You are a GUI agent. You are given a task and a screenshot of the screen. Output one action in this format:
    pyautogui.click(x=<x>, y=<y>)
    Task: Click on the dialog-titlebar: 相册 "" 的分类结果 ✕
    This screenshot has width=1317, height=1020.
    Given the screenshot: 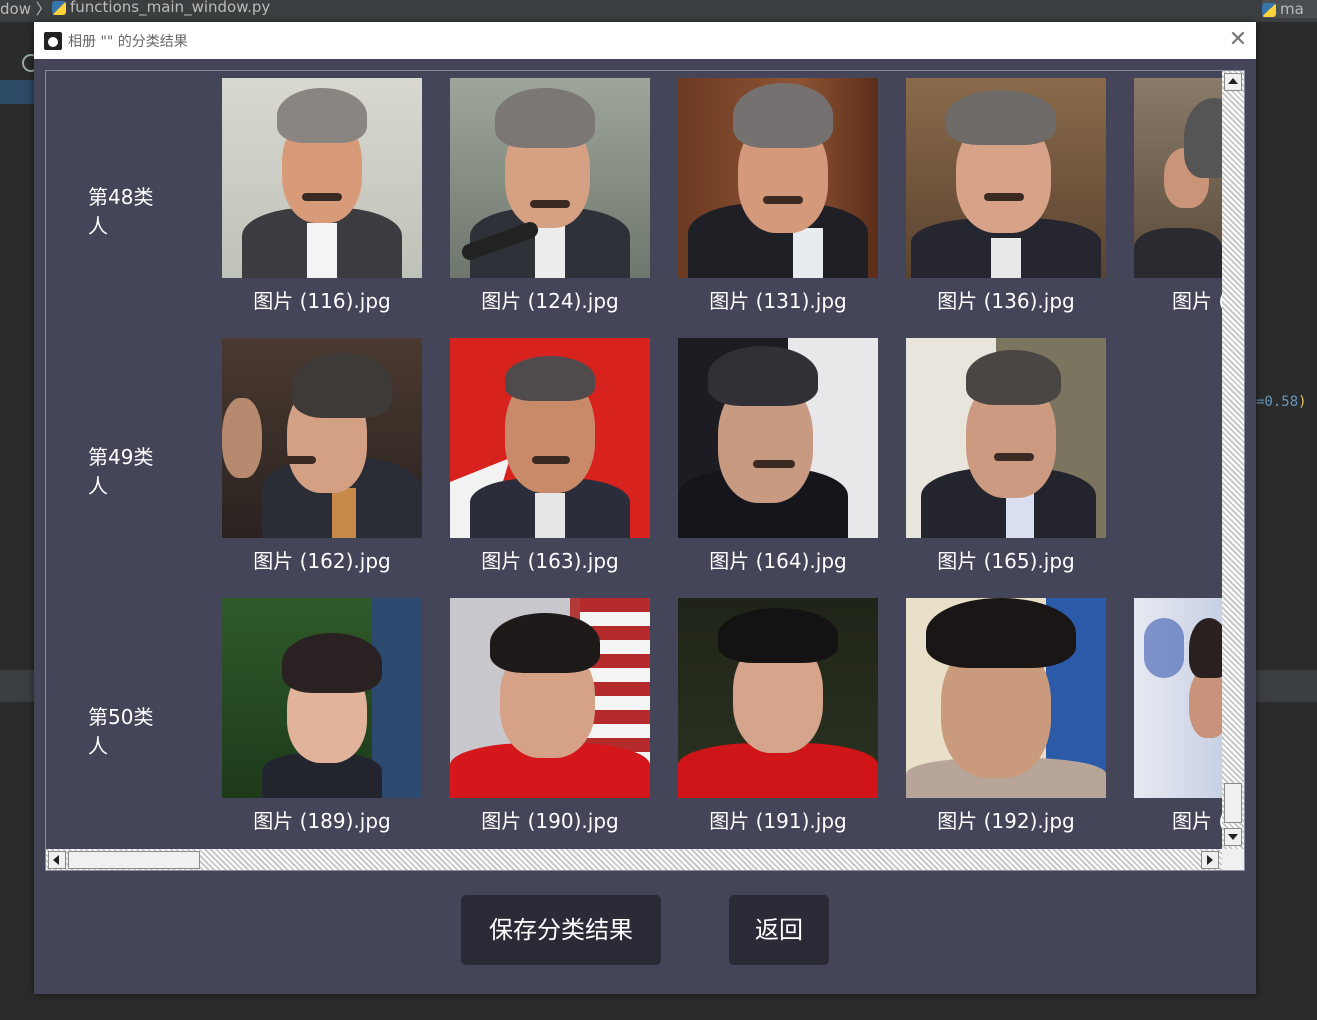 What is the action you would take?
    pyautogui.click(x=645, y=40)
    